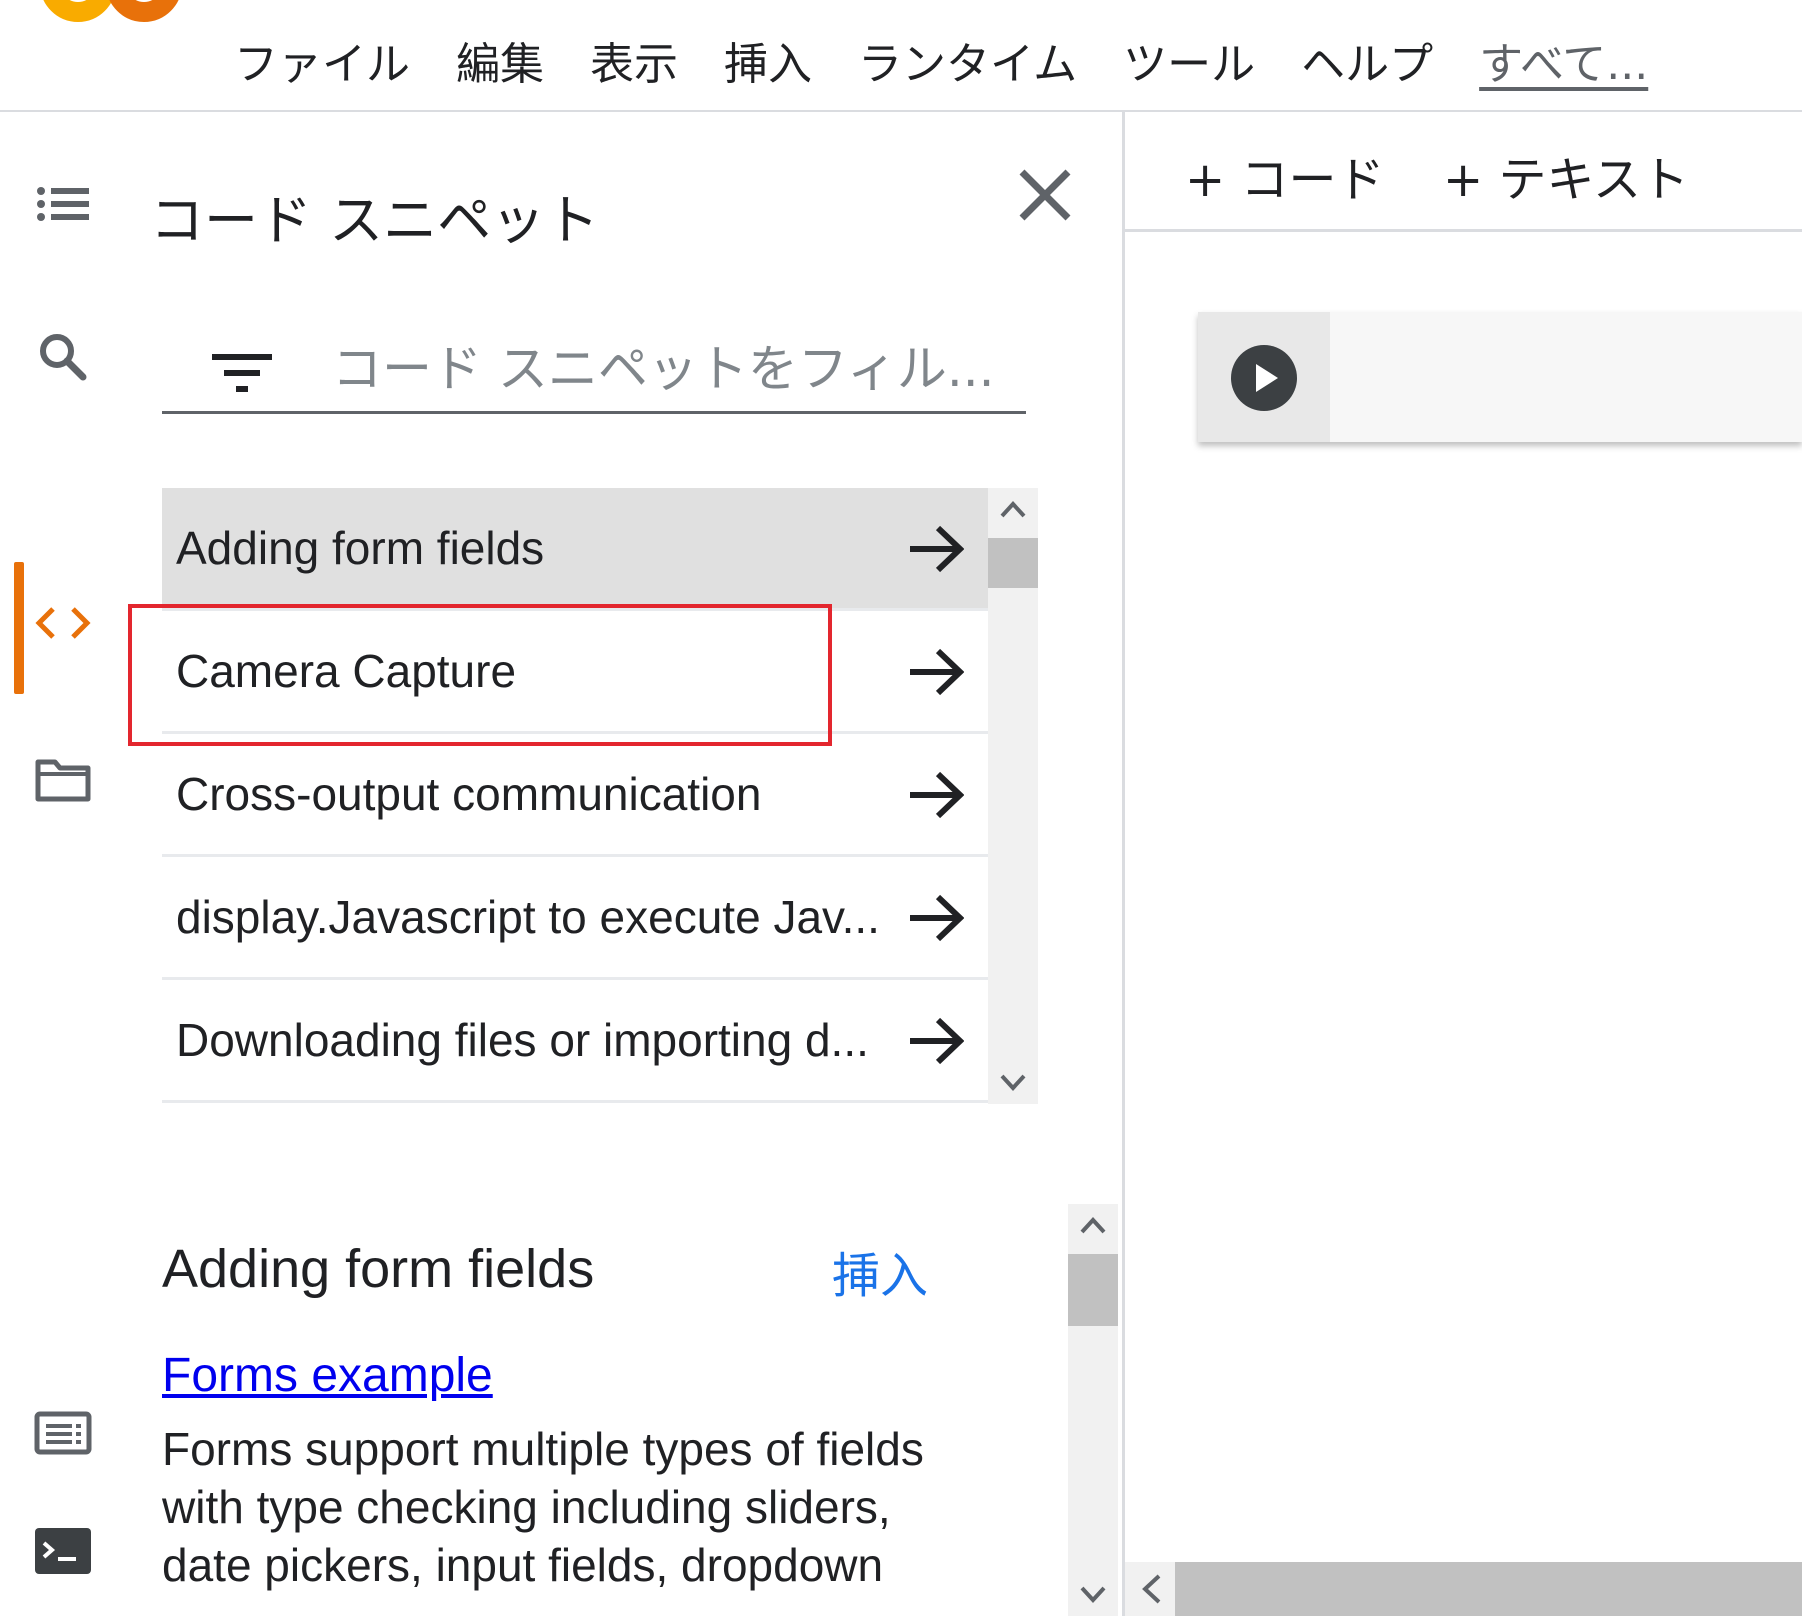 Image resolution: width=1802 pixels, height=1616 pixels. I want to click on code-icon, so click(63, 623).